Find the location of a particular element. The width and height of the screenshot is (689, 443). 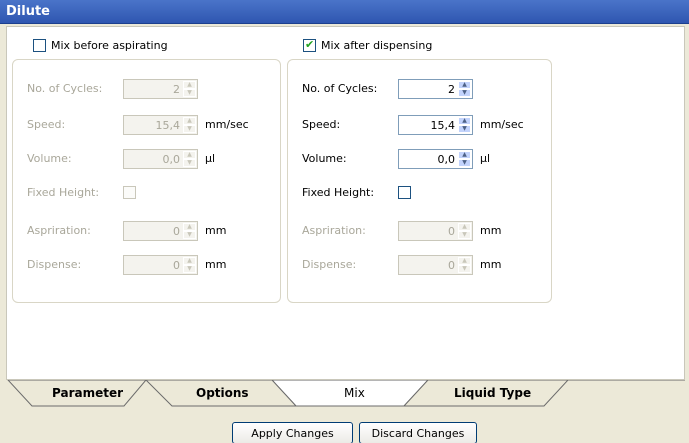

before-fixed-height-row: Fixed Height: is located at coordinates (146, 193).